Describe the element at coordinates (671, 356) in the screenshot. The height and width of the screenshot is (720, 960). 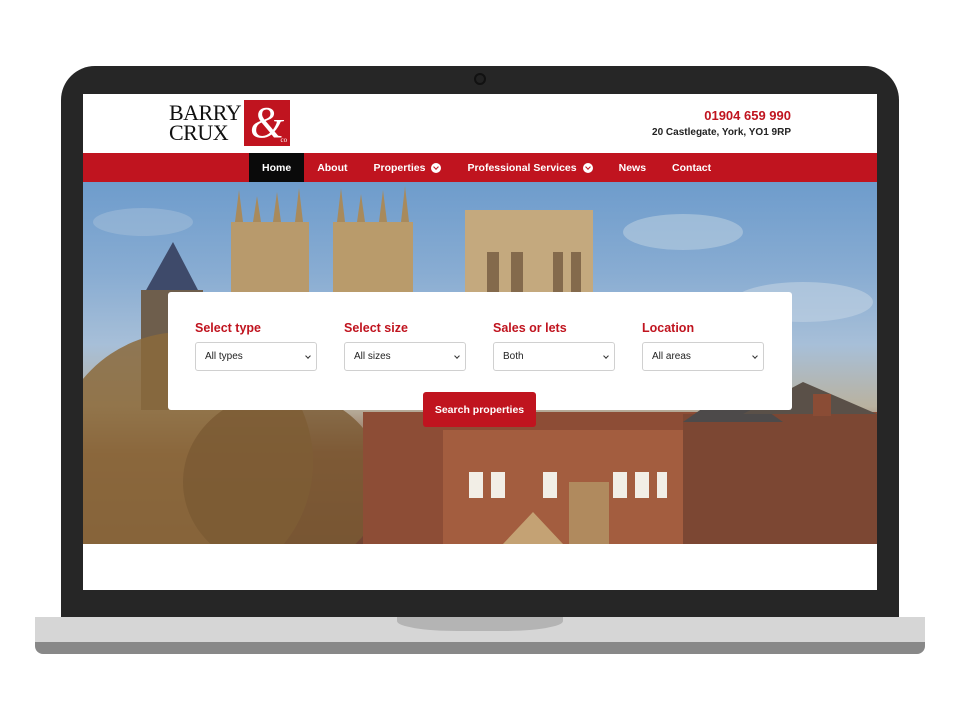
I see `select-value: All areas` at that location.